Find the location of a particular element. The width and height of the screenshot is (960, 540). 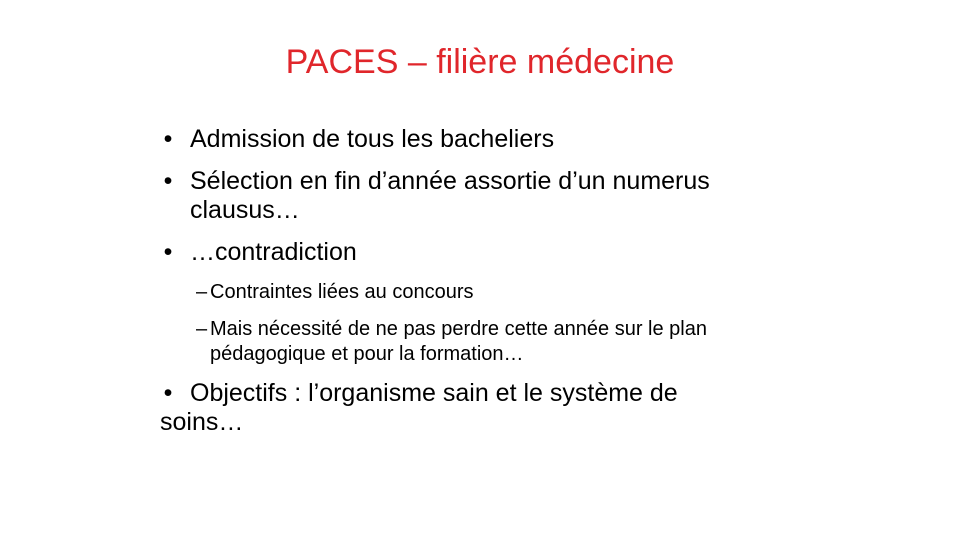

bullet-item: • Admission de tous les bacheliers is located at coordinates (478, 139).